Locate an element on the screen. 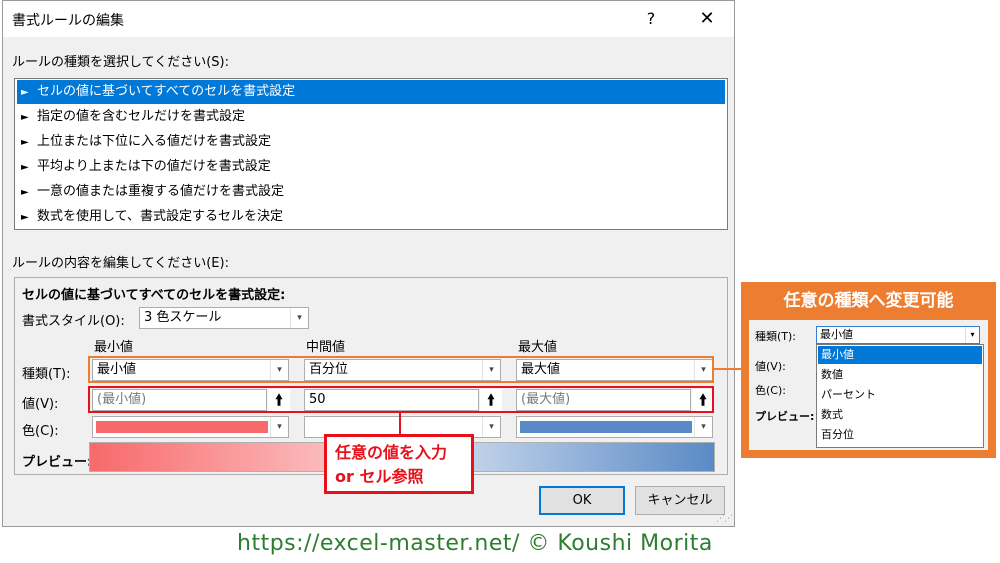 Image resolution: width=1000 pixels, height=563 pixels. rule-type-item: ► 数式を使用して、書式設定するセルを決定 is located at coordinates (371, 217).